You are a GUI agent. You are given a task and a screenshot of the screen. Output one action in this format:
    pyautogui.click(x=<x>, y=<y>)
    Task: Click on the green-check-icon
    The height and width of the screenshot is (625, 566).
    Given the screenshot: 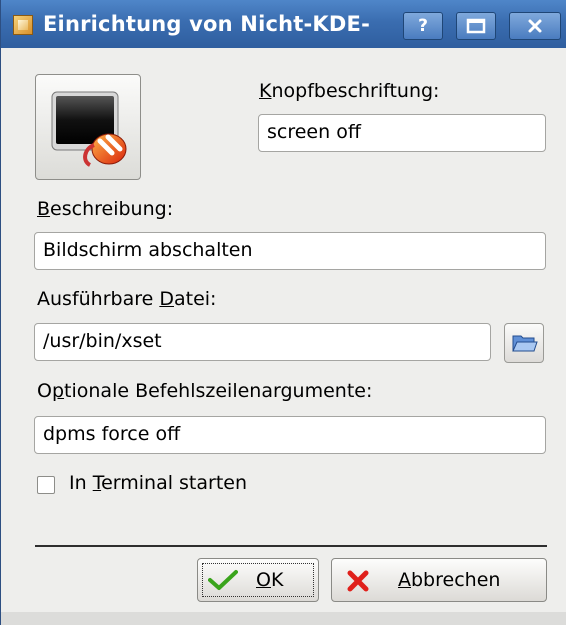 What is the action you would take?
    pyautogui.click(x=223, y=580)
    